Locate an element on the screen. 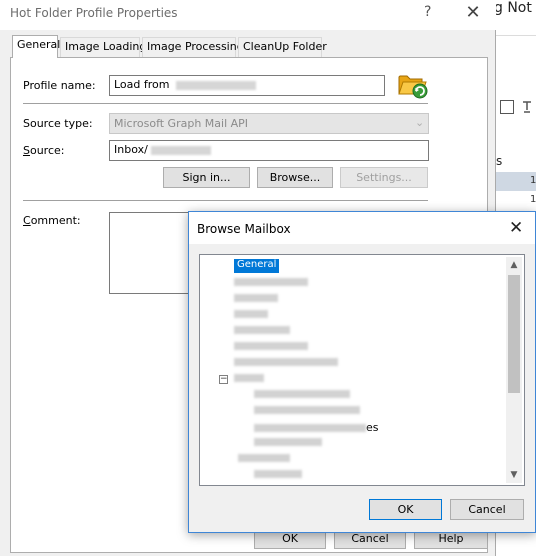 This screenshot has height=556, width=536. pin-icon is located at coordinates (527, 107).